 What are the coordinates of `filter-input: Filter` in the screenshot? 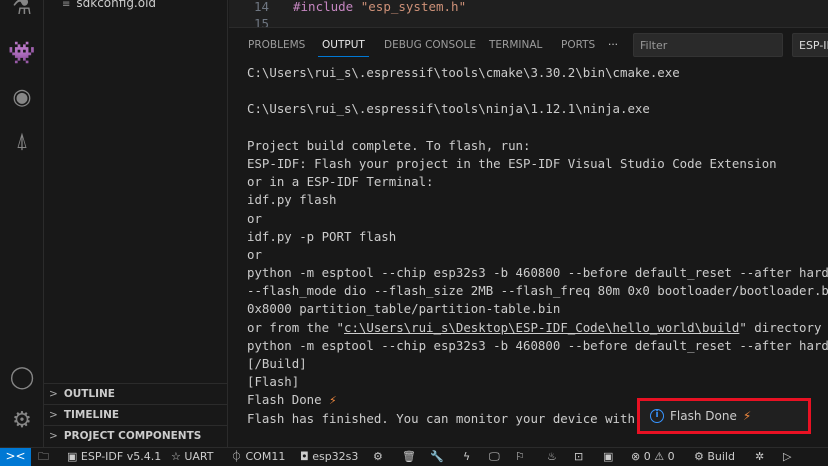 It's located at (708, 45).